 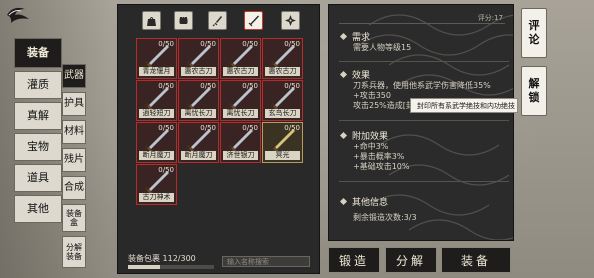 What do you see at coordinates (38, 116) in the screenshot?
I see `category-tab: 真解` at bounding box center [38, 116].